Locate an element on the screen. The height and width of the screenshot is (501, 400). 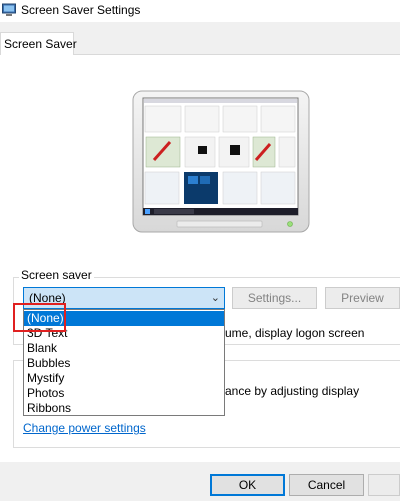
title-bar: Screen Saver Settings is located at coordinates (200, 11).